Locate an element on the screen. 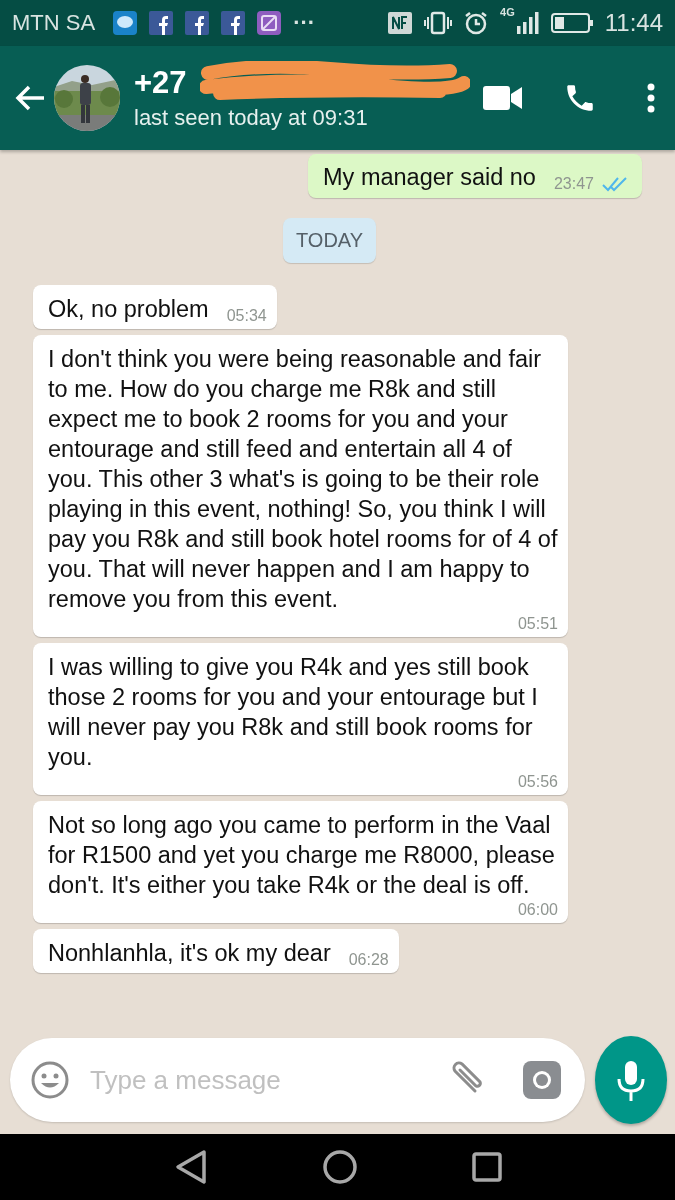 This screenshot has height=1200, width=675. vibrate-icon is located at coordinates (438, 23).